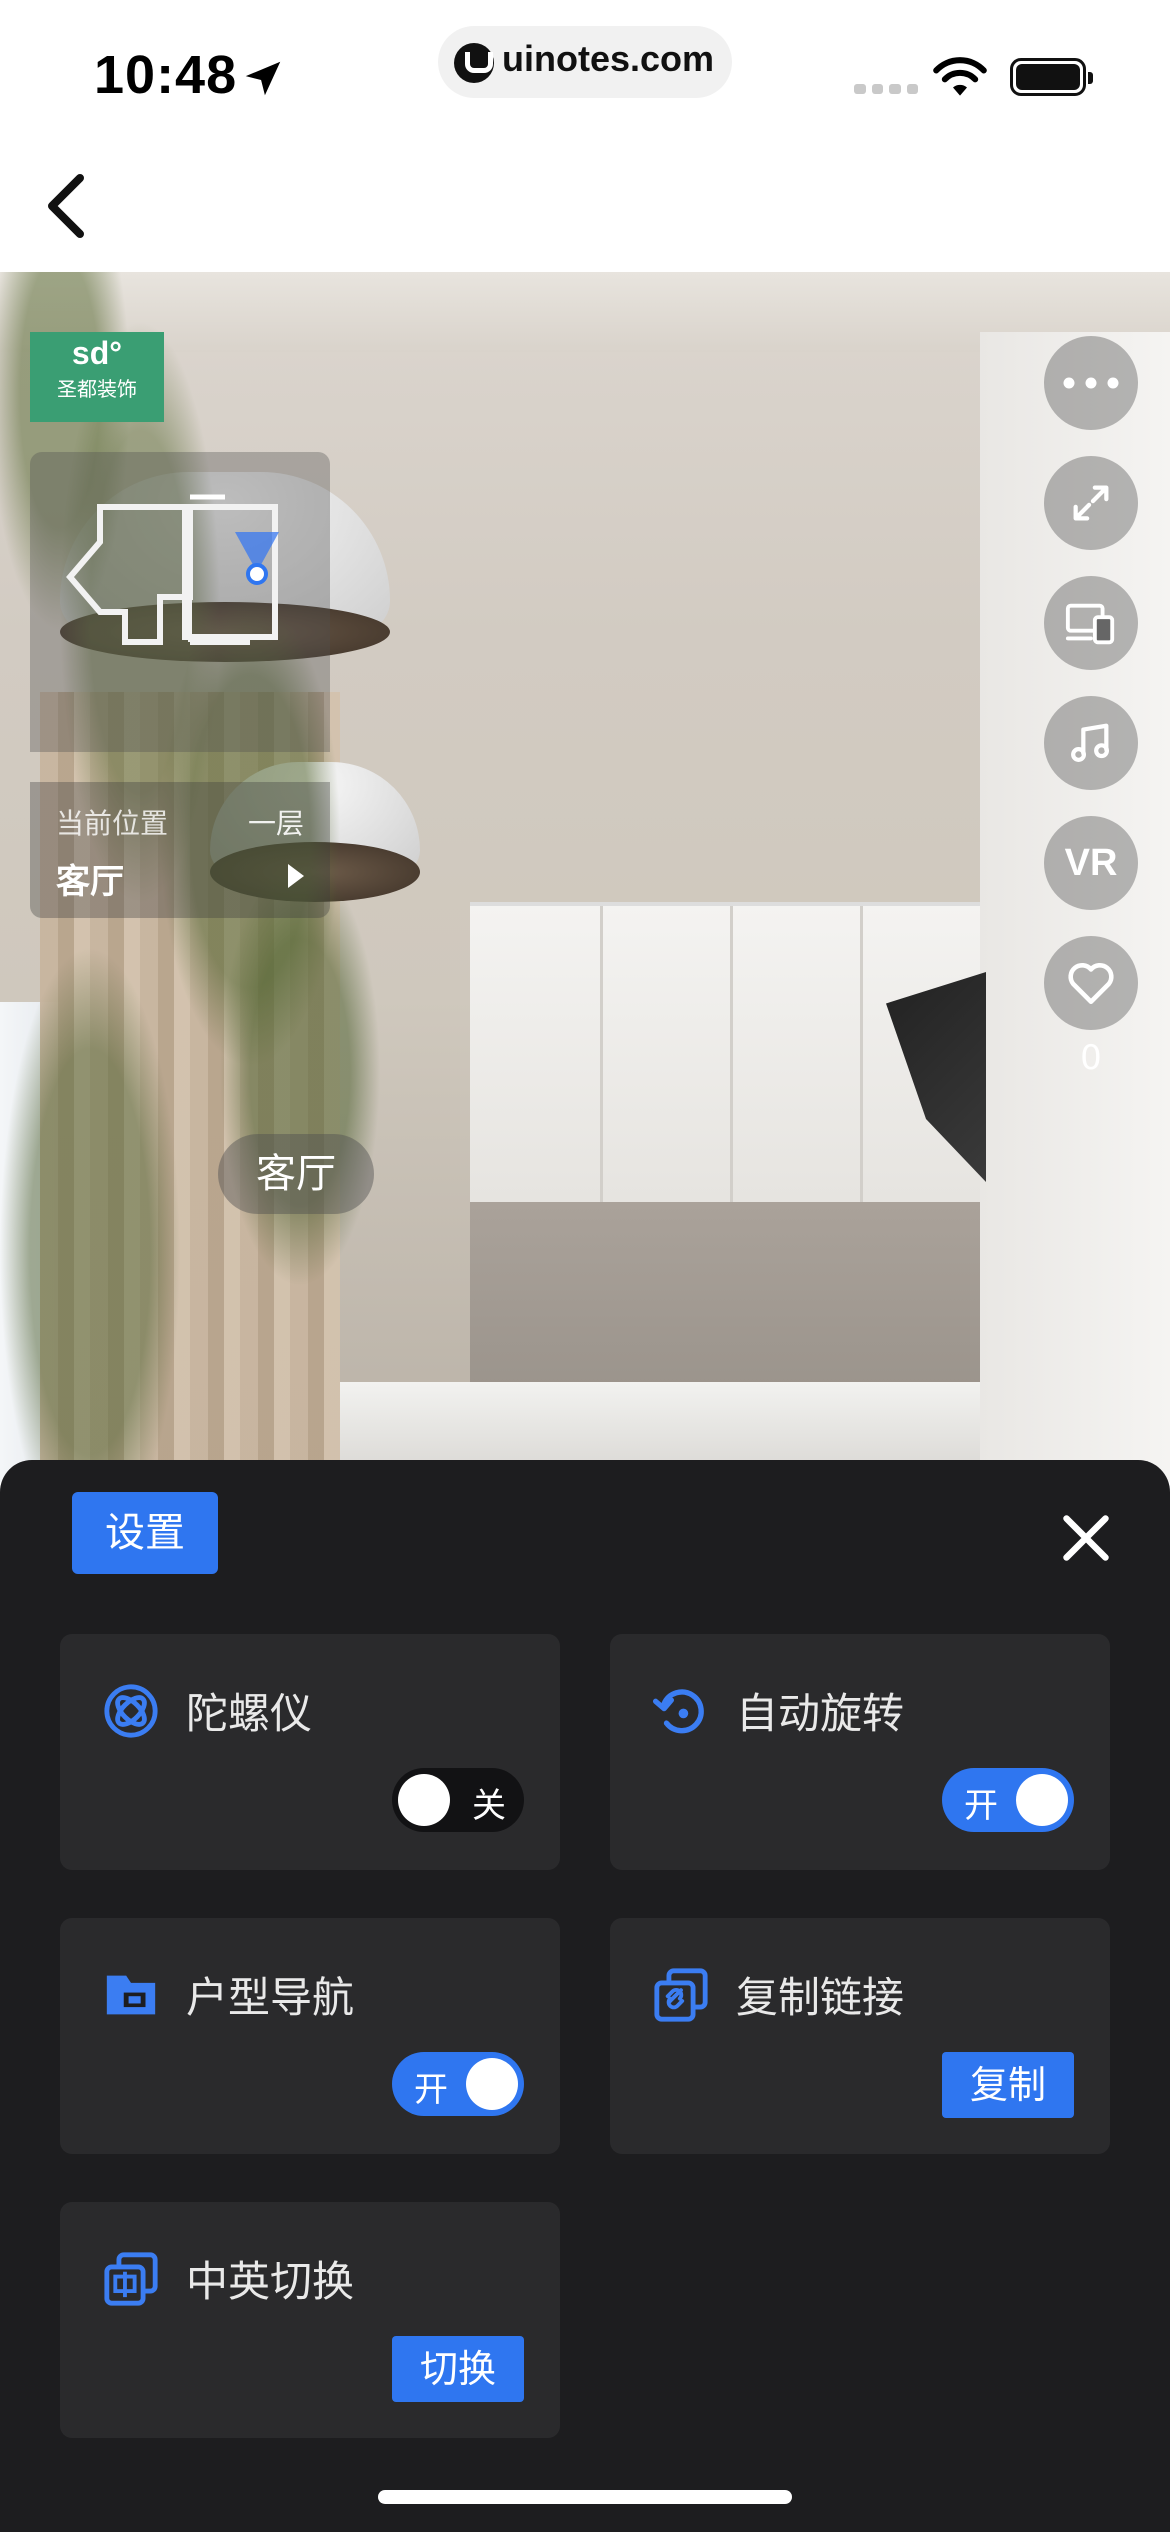 The height and width of the screenshot is (2532, 1170). I want to click on location-arrow-icon, so click(263, 78).